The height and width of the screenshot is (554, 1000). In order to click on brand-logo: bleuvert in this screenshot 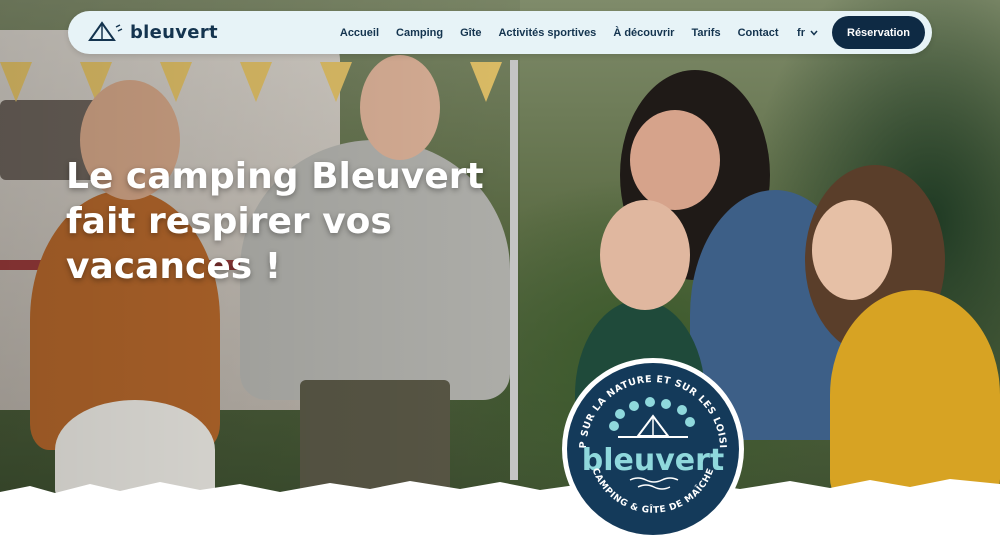, I will do `click(153, 32)`.